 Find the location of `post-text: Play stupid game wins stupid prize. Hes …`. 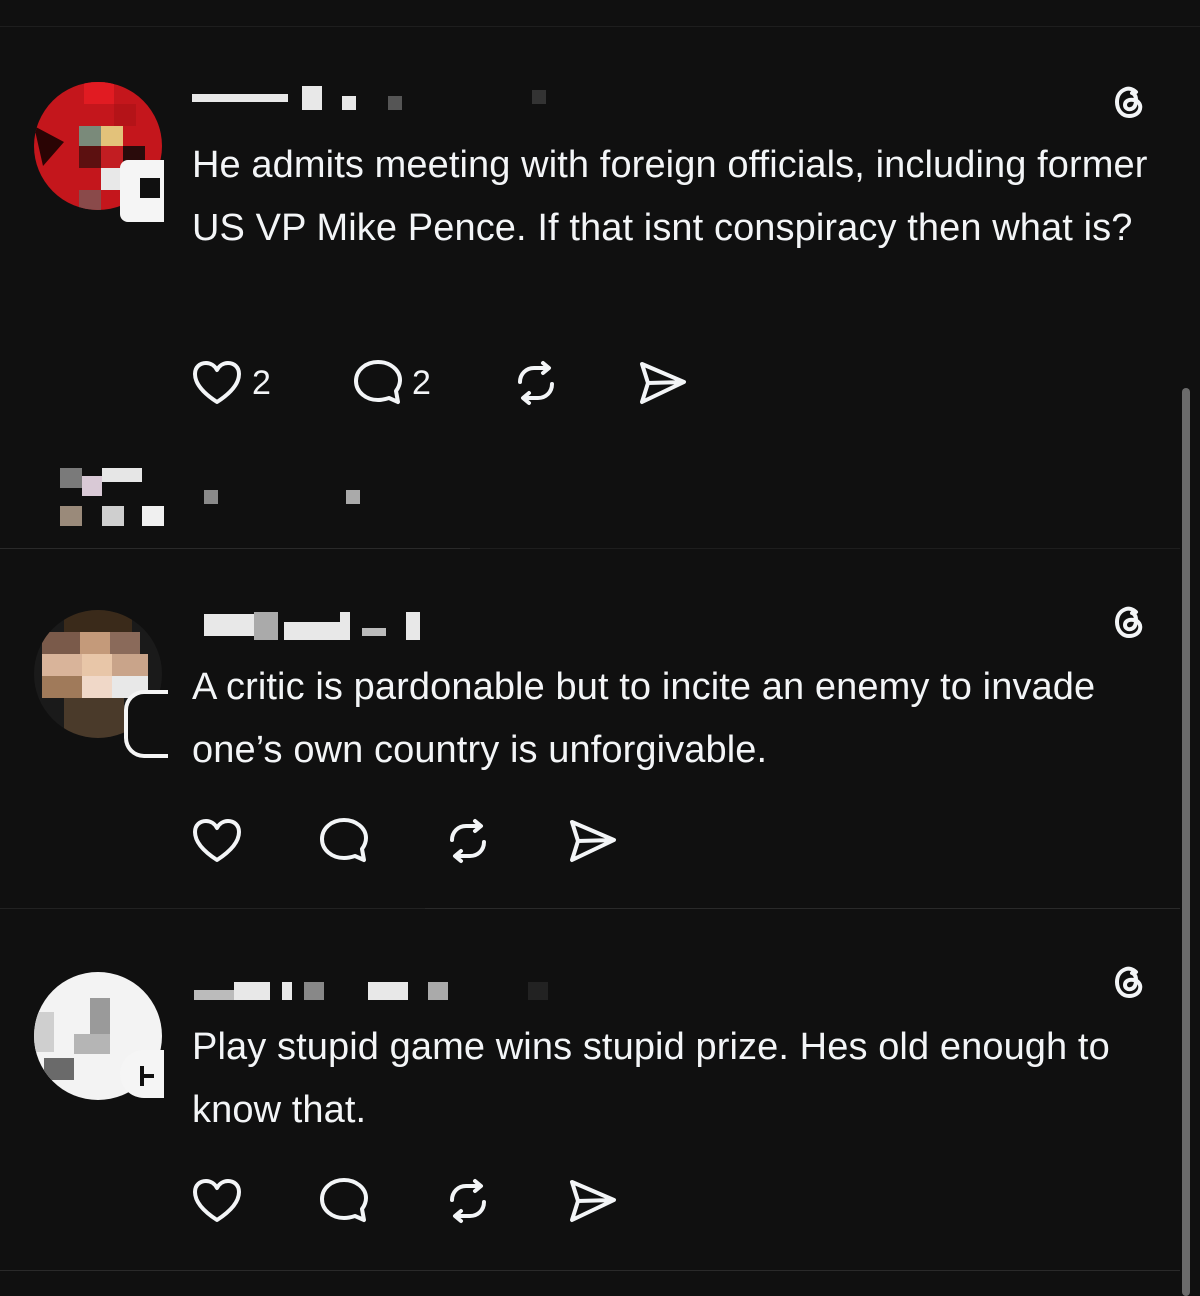

post-text: Play stupid game wins stupid prize. Hes … is located at coordinates (651, 1078).